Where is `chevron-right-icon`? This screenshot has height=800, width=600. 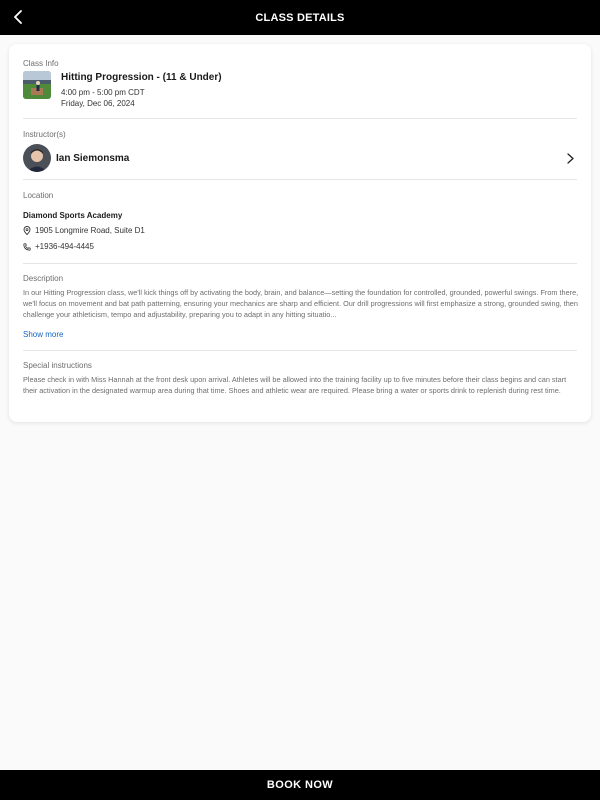 chevron-right-icon is located at coordinates (572, 158).